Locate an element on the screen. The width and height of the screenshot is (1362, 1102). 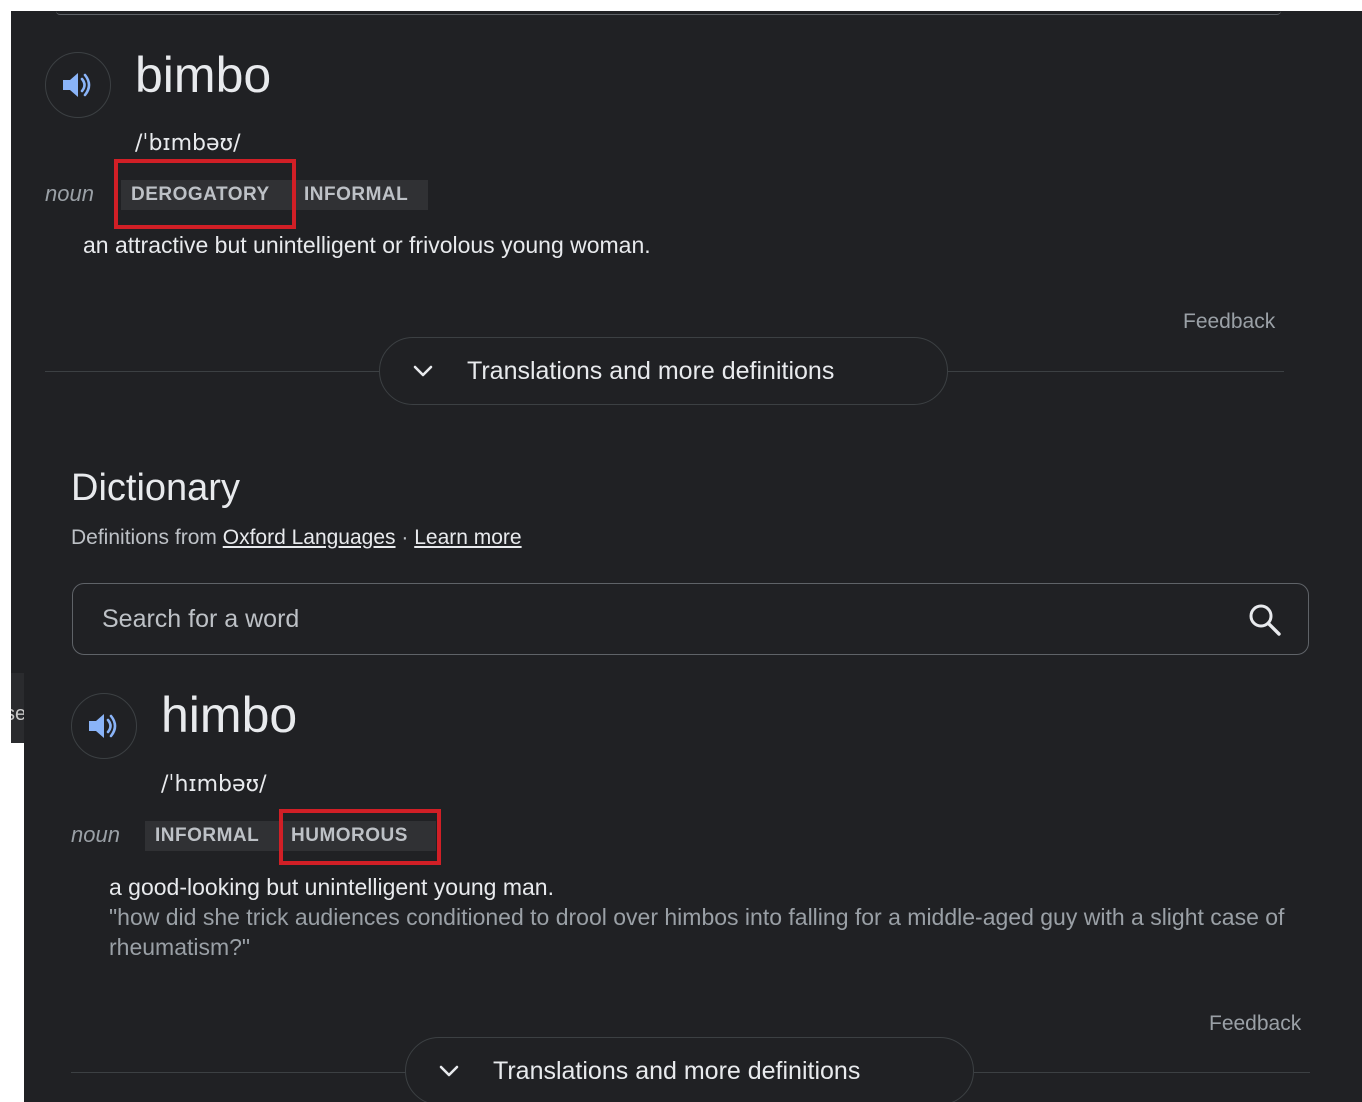
usage-tag-humorous: HUMOROUS is located at coordinates (358, 836).